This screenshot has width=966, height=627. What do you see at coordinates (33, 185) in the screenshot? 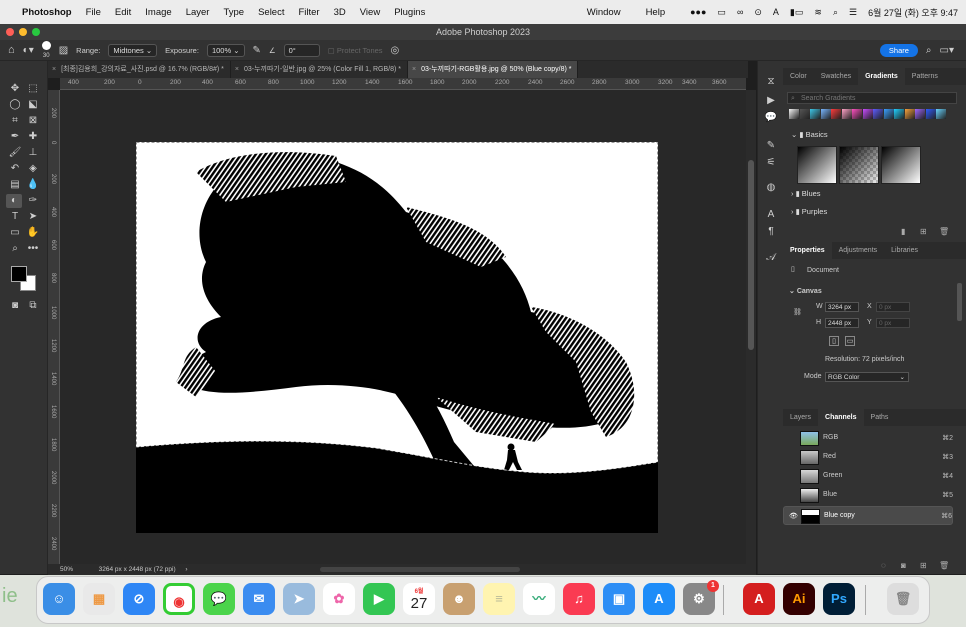
I see `blur-tool-icon: 💧` at bounding box center [33, 185].